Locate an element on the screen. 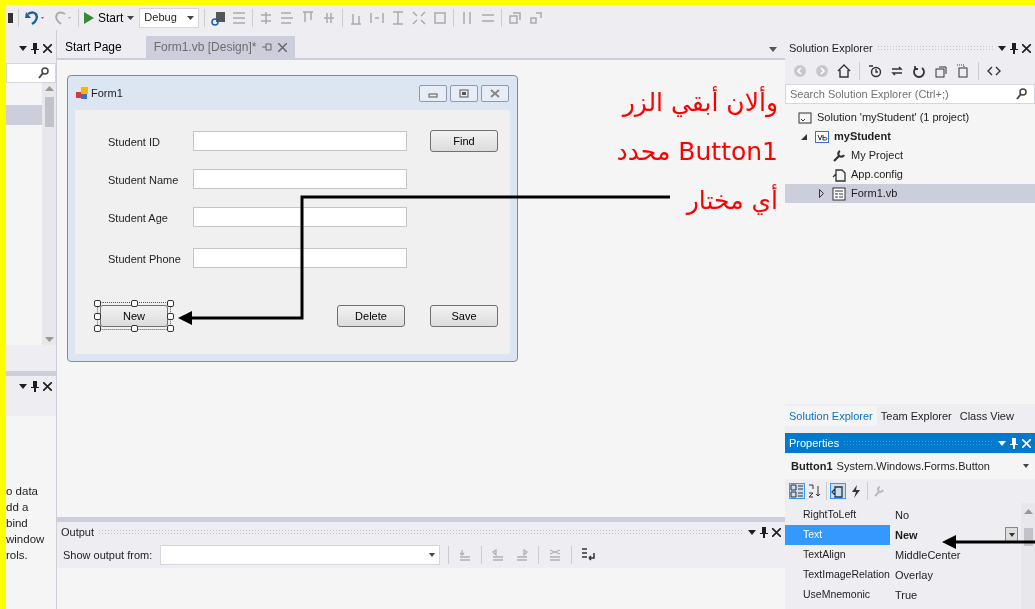 Image resolution: width=1035 pixels, height=609 pixels. pane-title: Solution Explorer is located at coordinates (831, 48).